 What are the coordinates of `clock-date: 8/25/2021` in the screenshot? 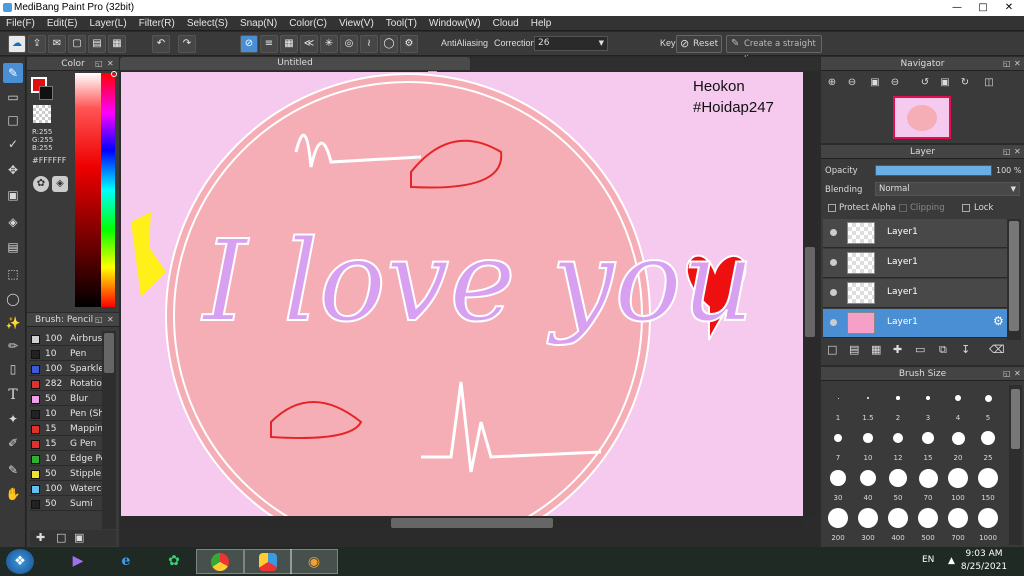 It's located at (984, 567).